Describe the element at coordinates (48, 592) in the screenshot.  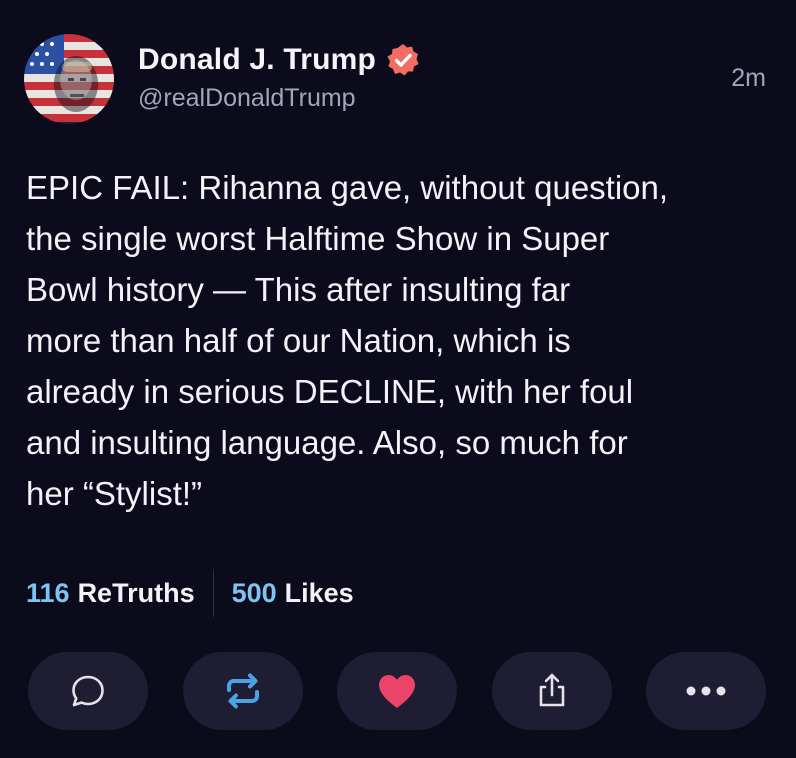
I see `retruths-count: 116` at that location.